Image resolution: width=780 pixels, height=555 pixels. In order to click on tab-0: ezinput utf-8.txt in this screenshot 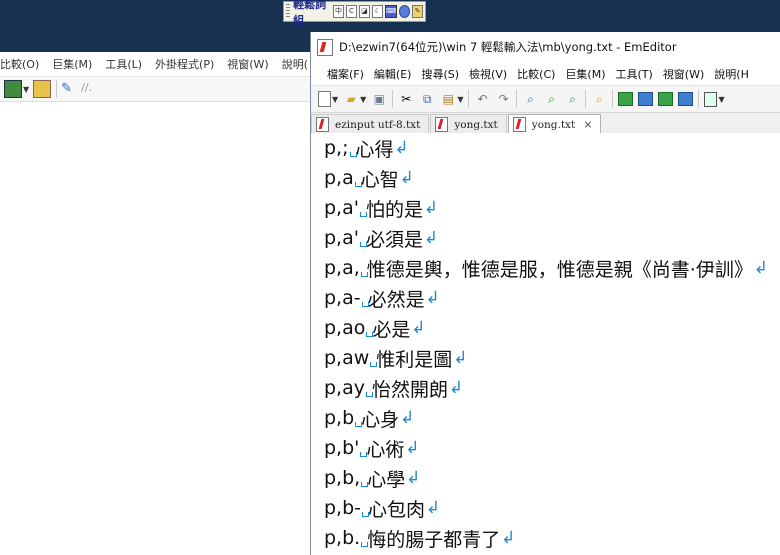, I will do `click(370, 124)`.